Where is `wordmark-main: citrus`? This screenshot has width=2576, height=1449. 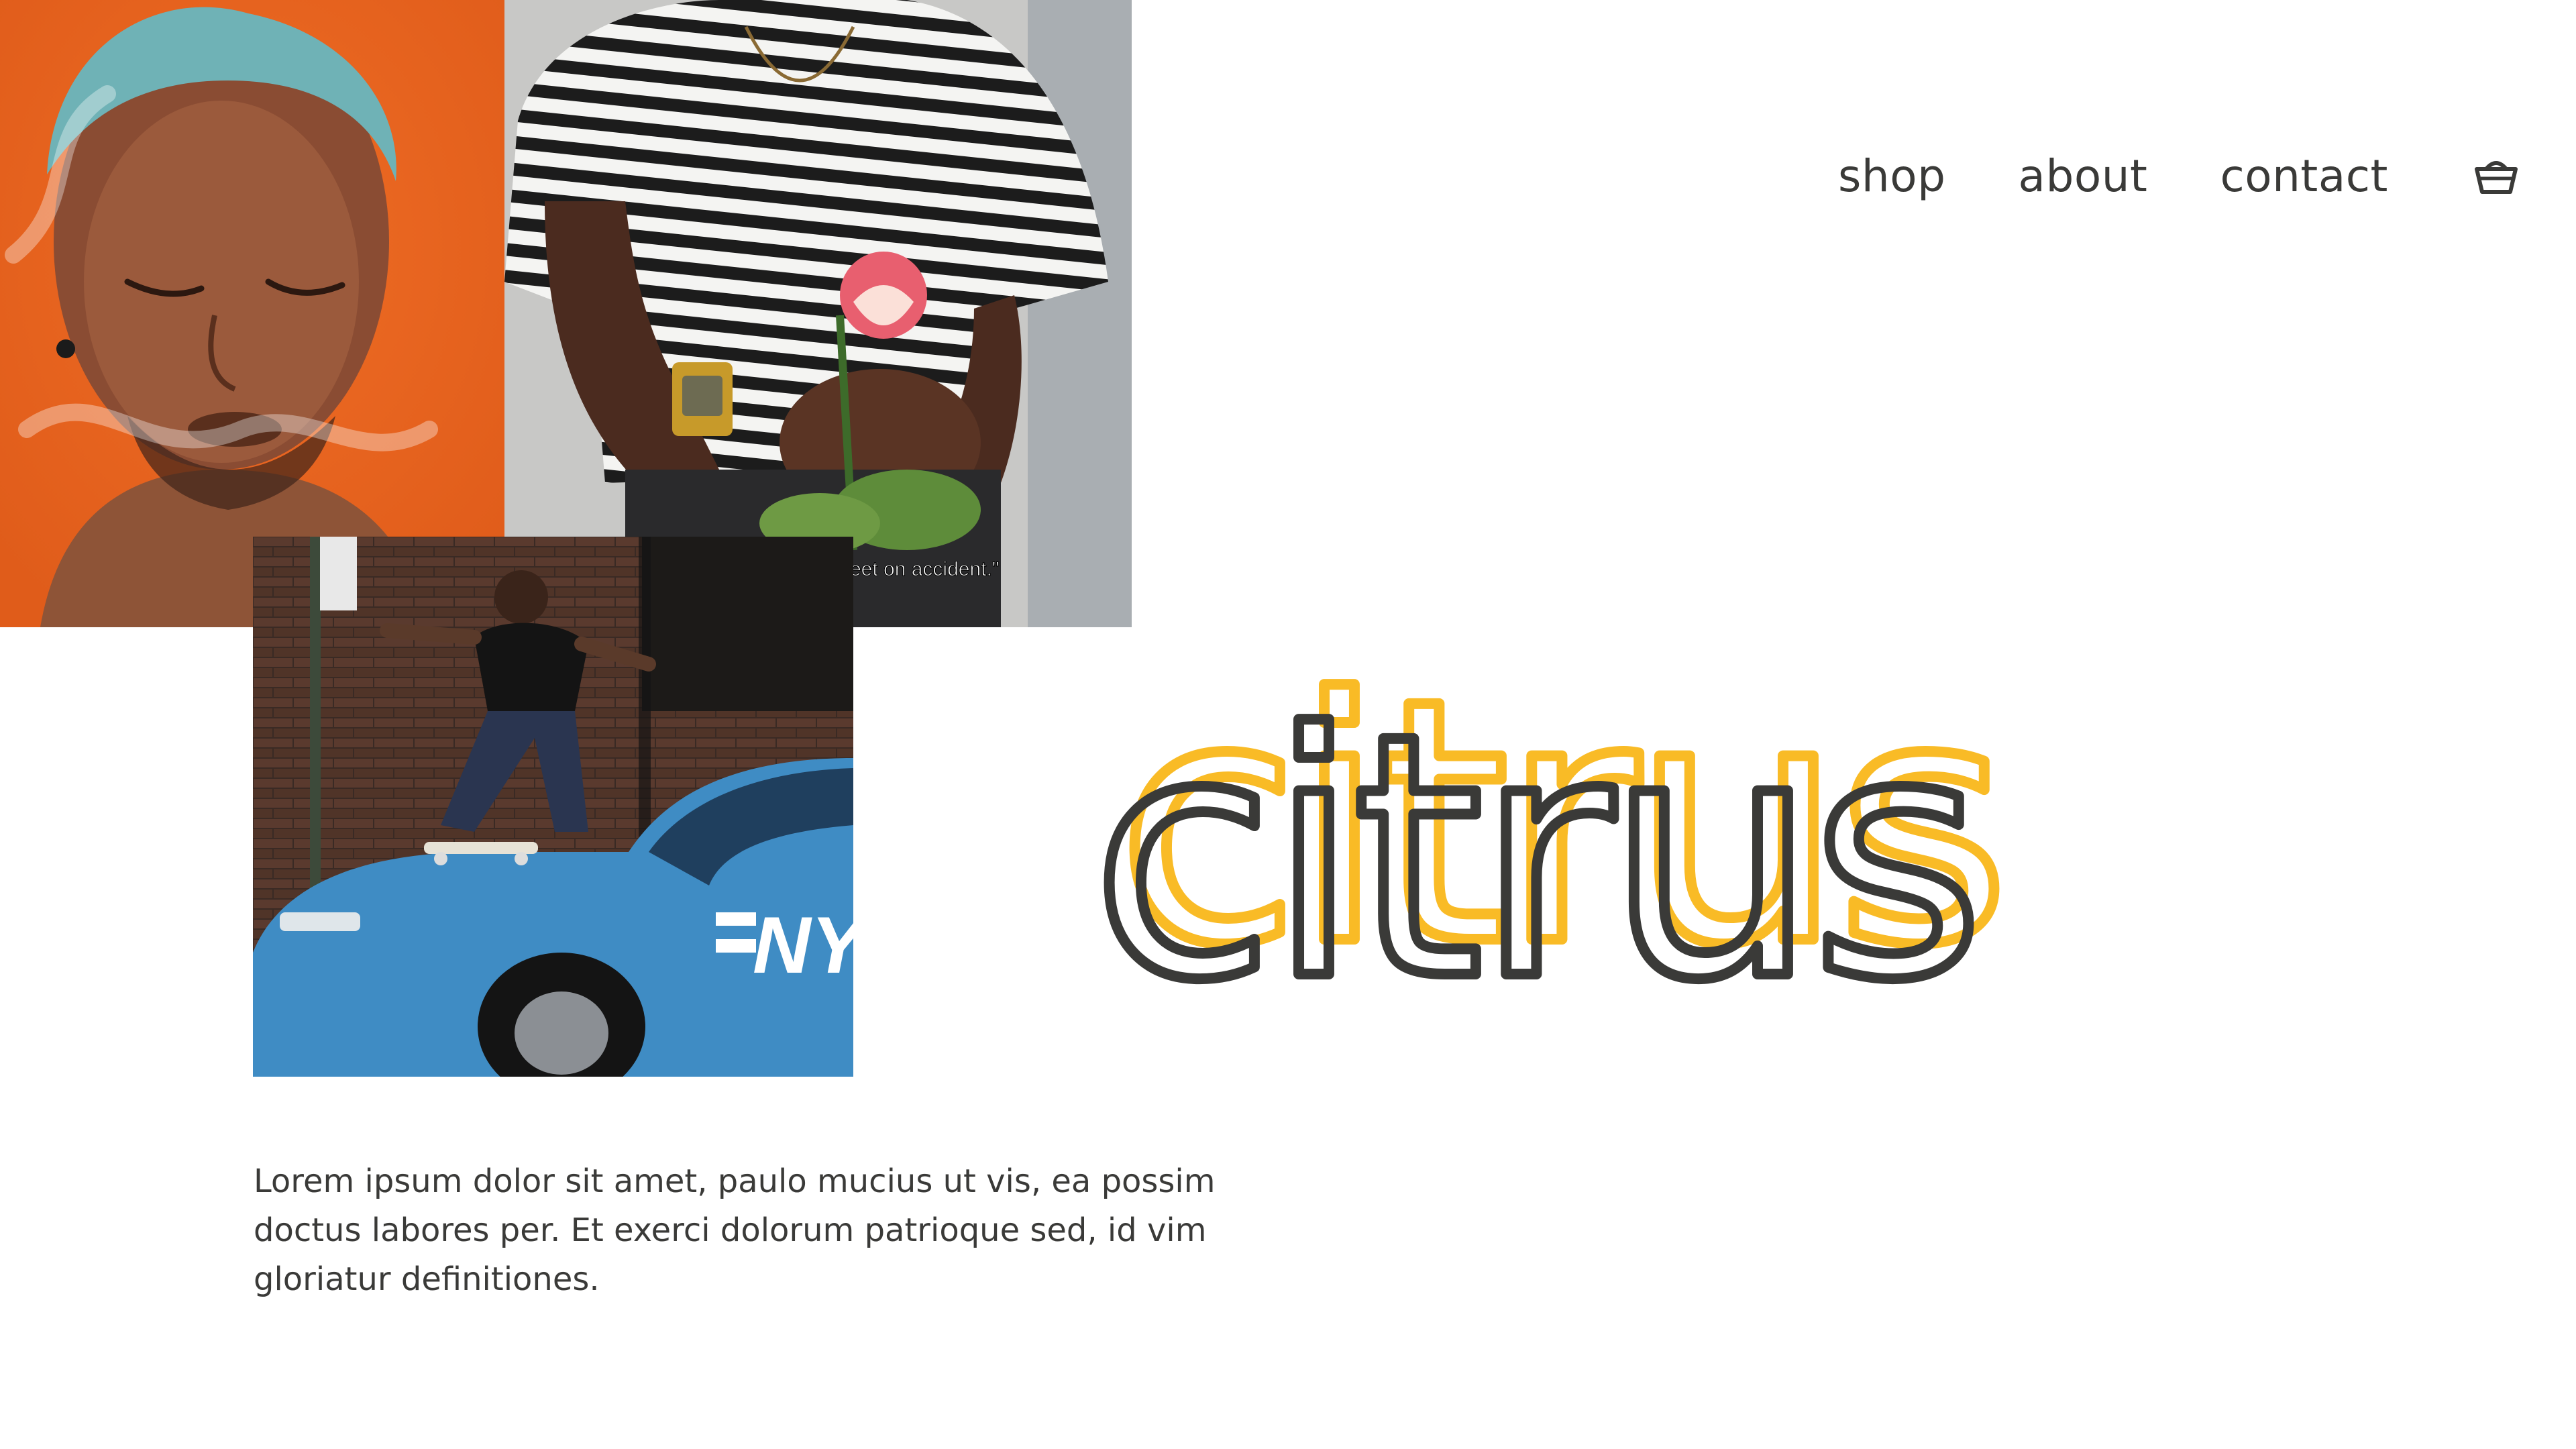 wordmark-main: citrus is located at coordinates (1534, 841).